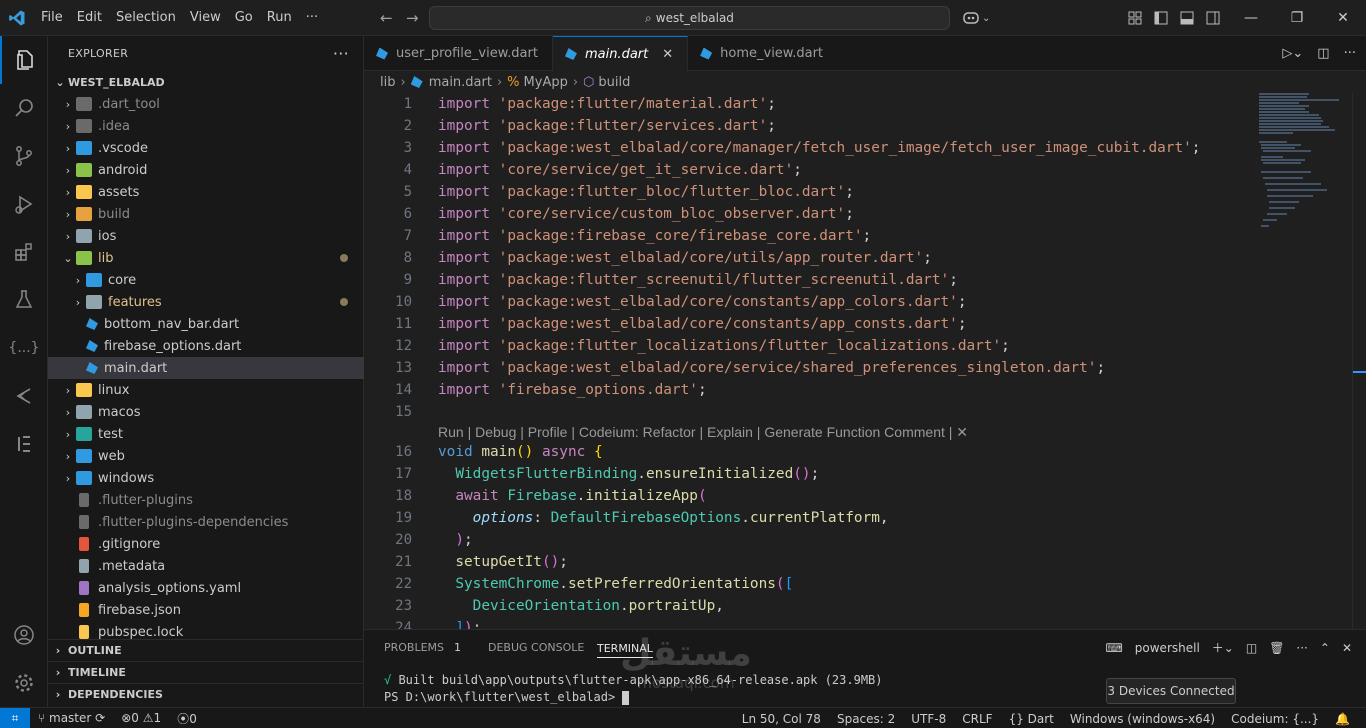  Describe the element at coordinates (24, 252) in the screenshot. I see `extensions-icon` at that location.